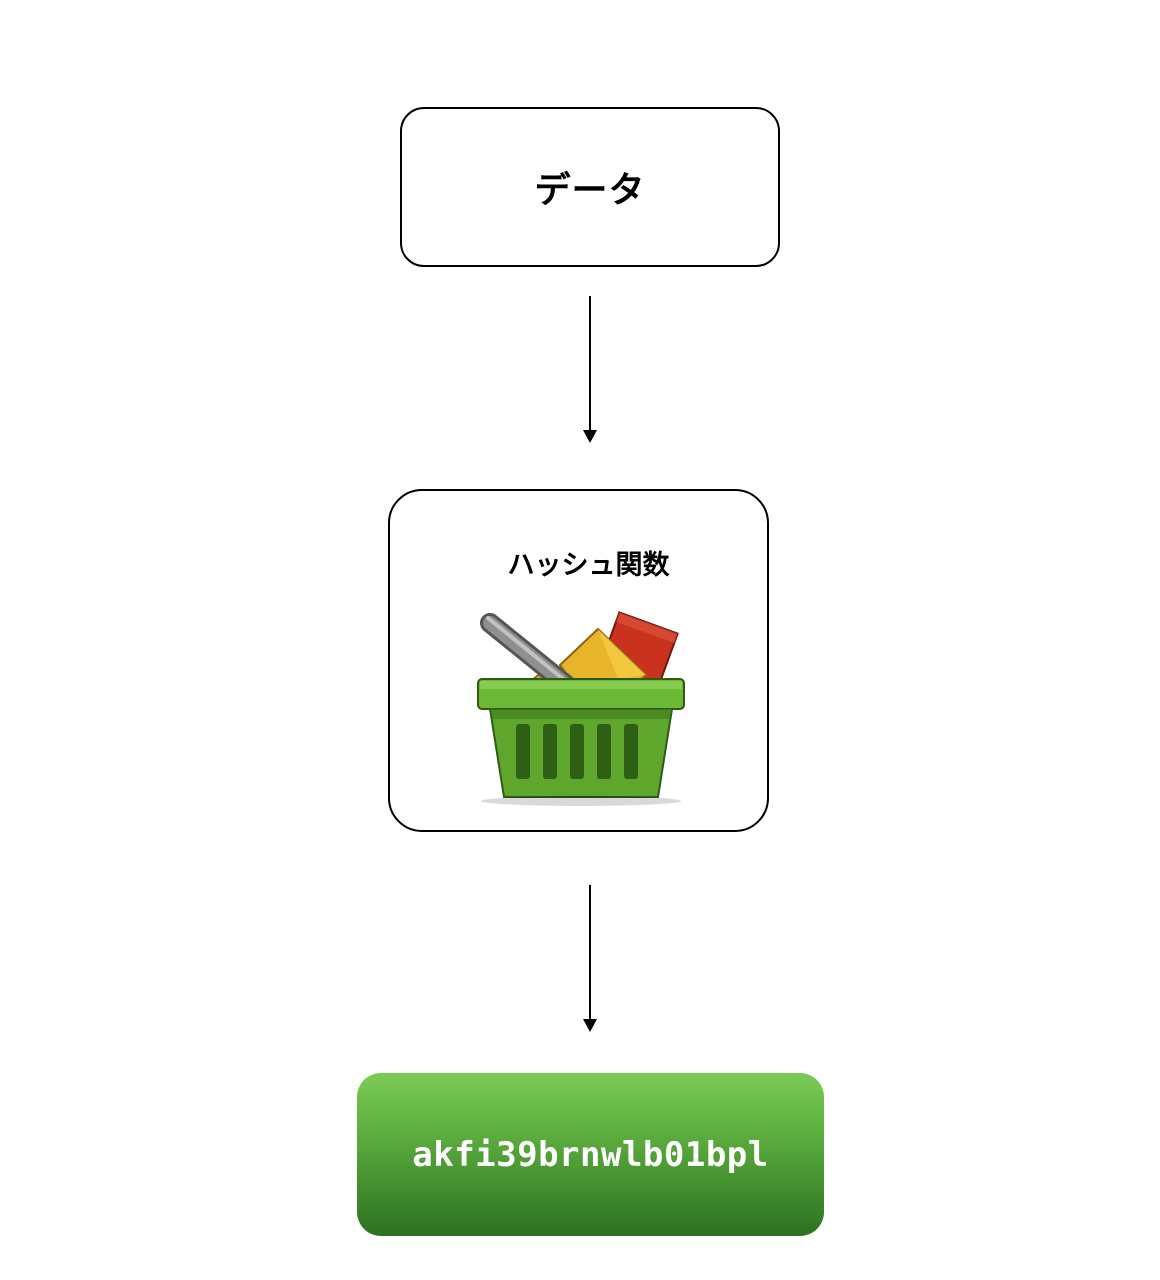  Describe the element at coordinates (590, 369) in the screenshot. I see `arrow-input-to-hash` at that location.